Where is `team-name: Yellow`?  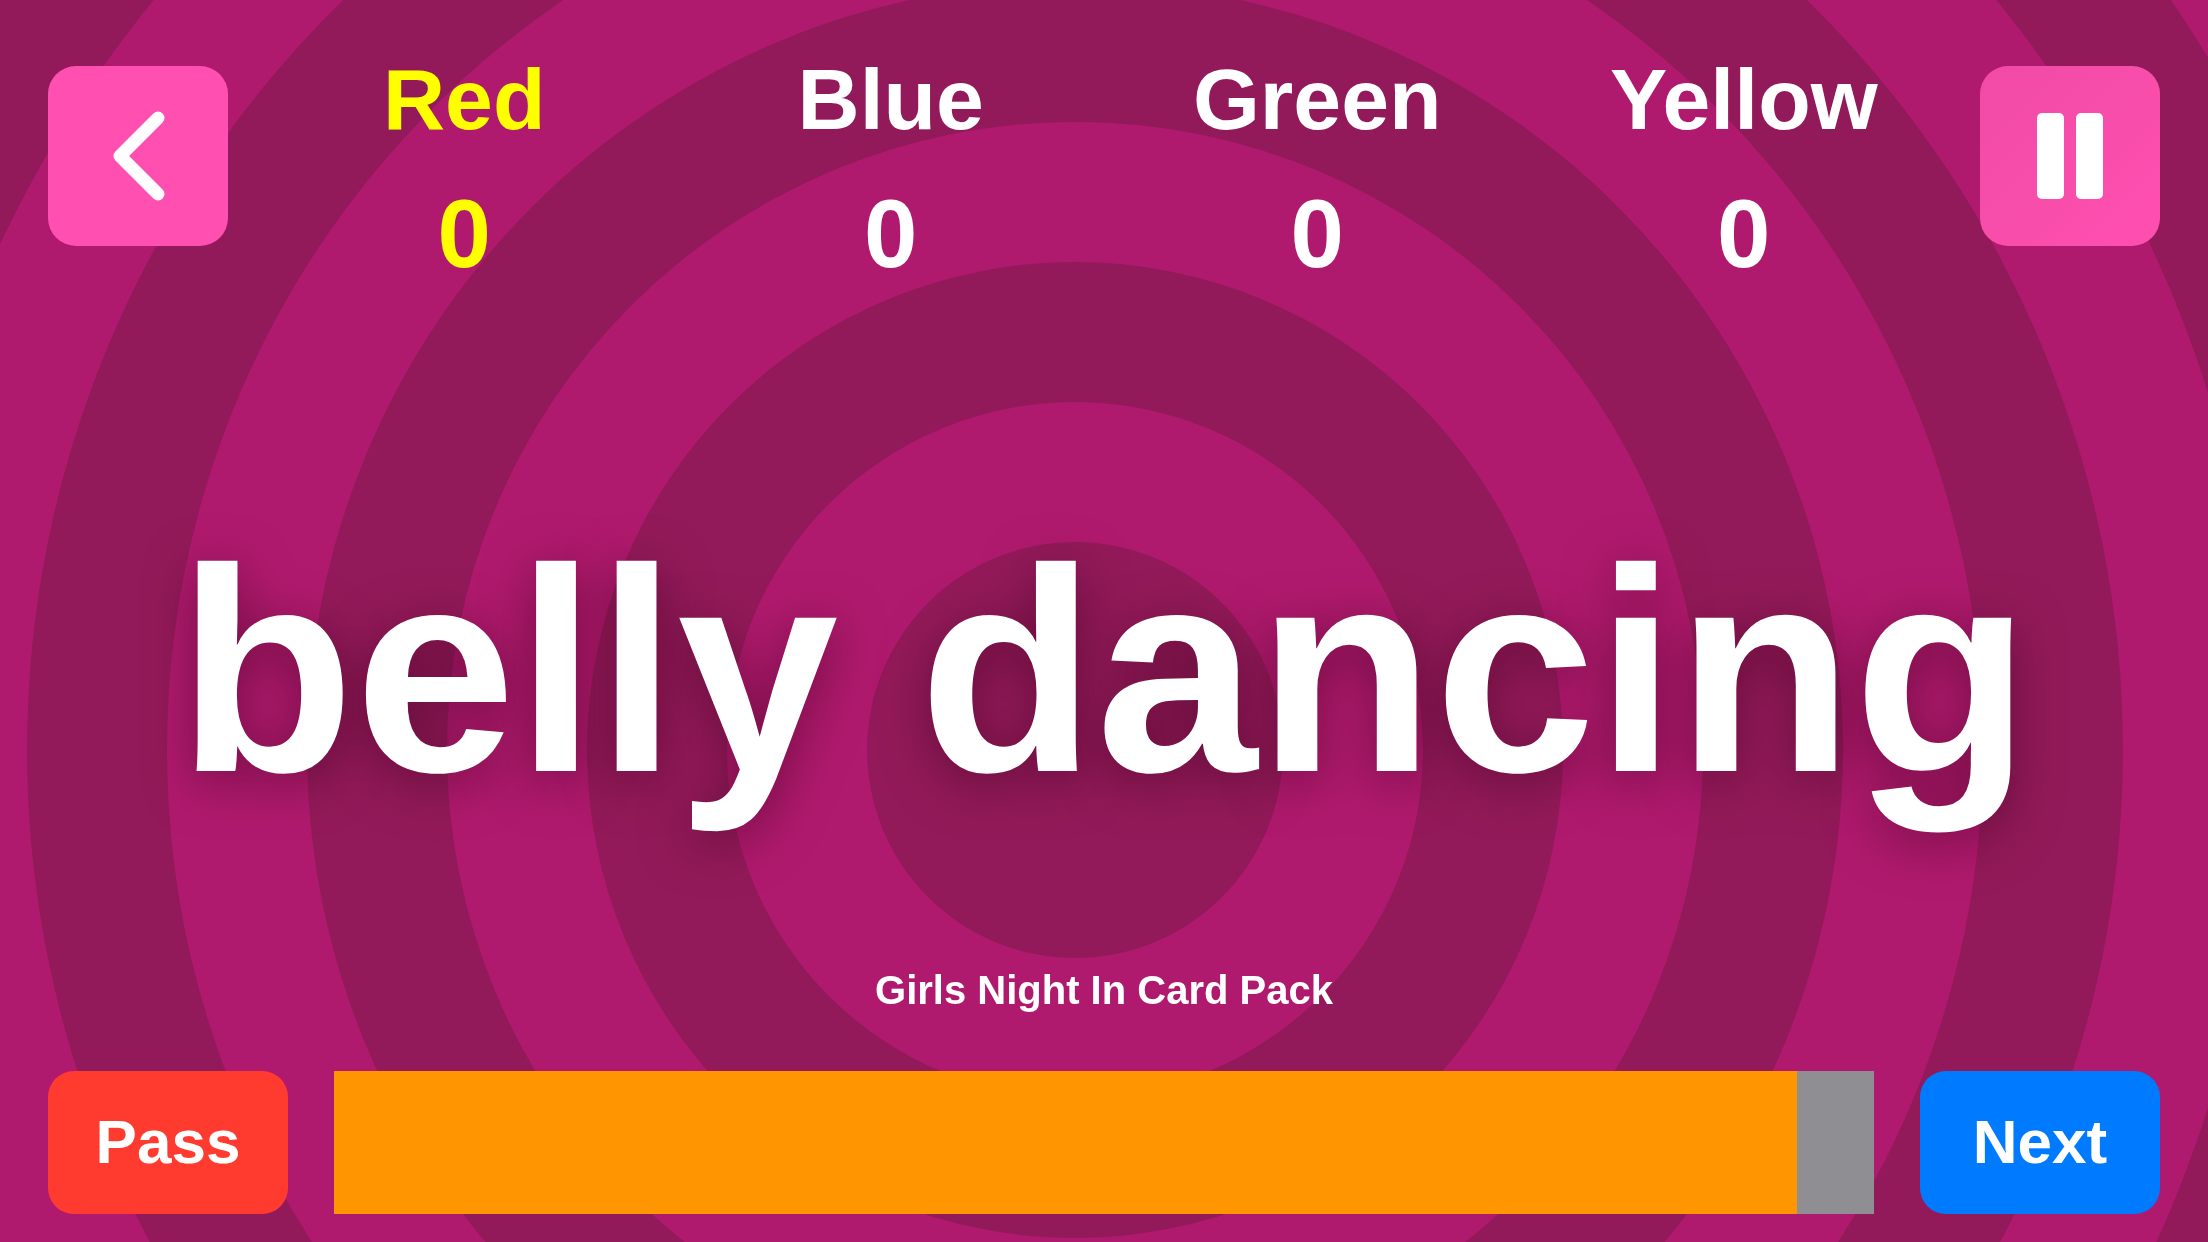
team-name: Yellow is located at coordinates (1743, 99).